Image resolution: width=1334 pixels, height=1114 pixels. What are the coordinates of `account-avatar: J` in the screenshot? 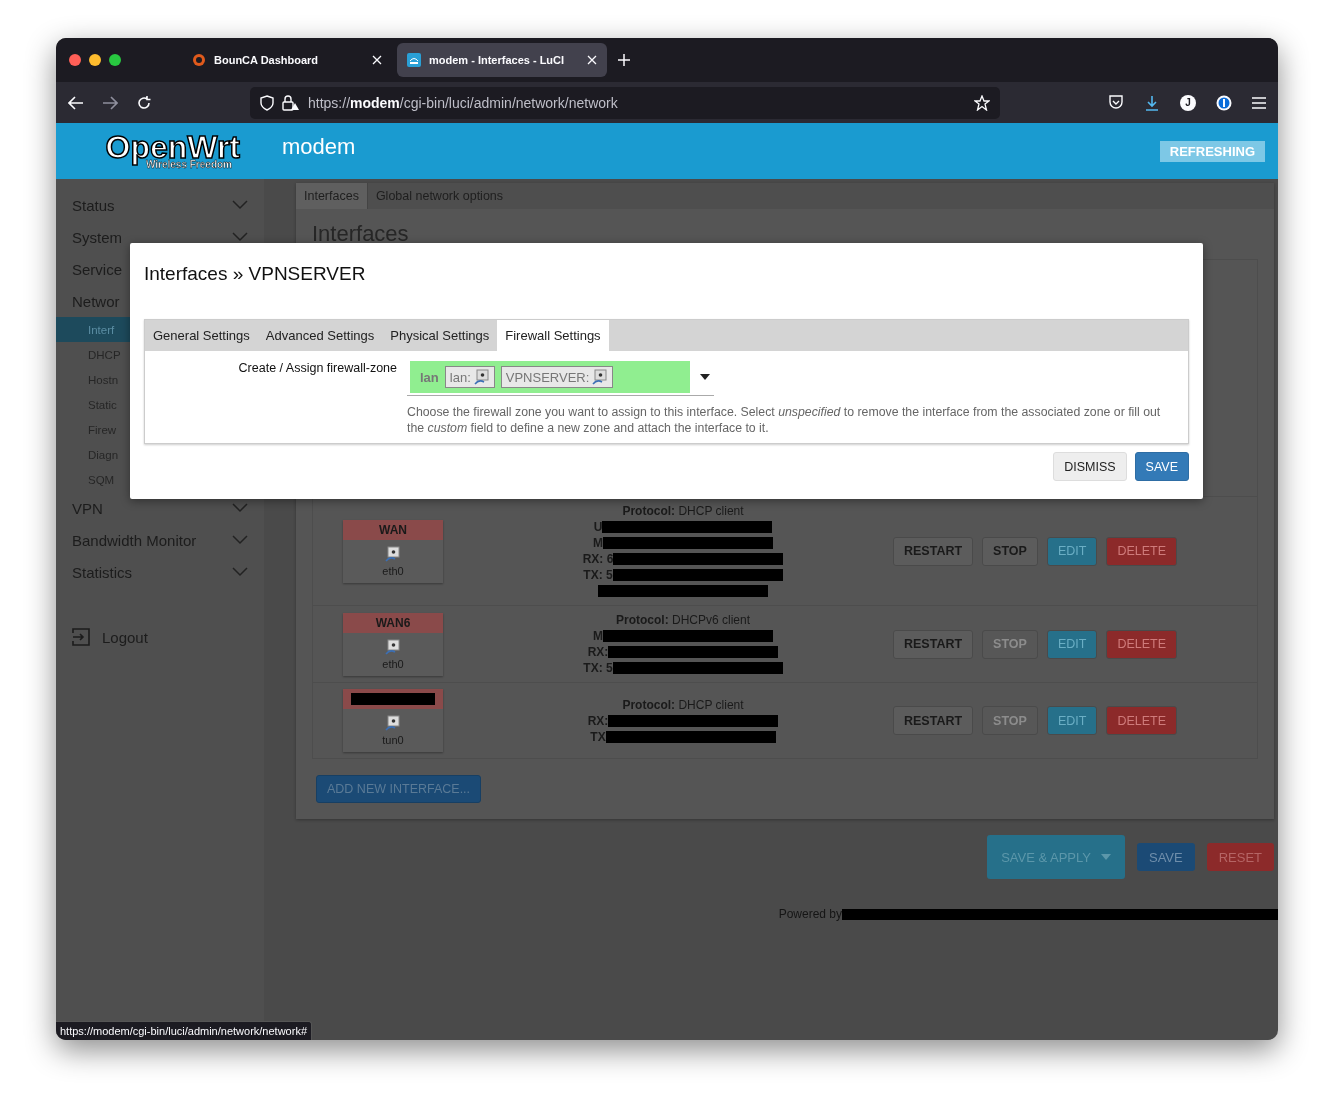 It's located at (1188, 102).